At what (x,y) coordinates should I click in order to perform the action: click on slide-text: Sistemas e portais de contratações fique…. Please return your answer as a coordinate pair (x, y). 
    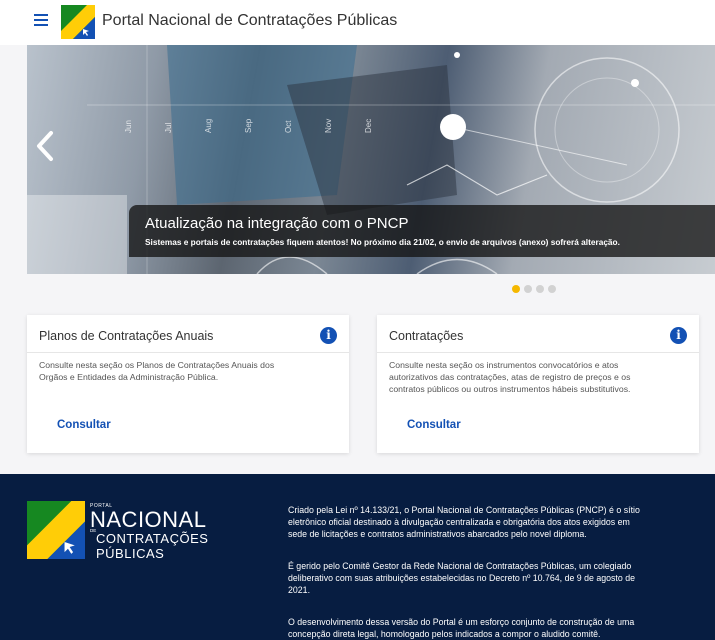
    Looking at the image, I should click on (382, 242).